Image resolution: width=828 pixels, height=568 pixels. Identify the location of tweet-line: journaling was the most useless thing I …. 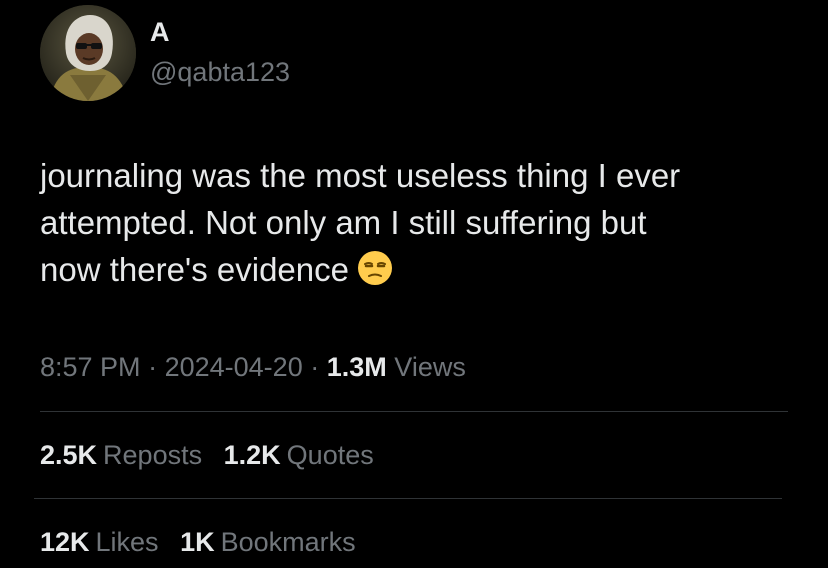
(360, 175).